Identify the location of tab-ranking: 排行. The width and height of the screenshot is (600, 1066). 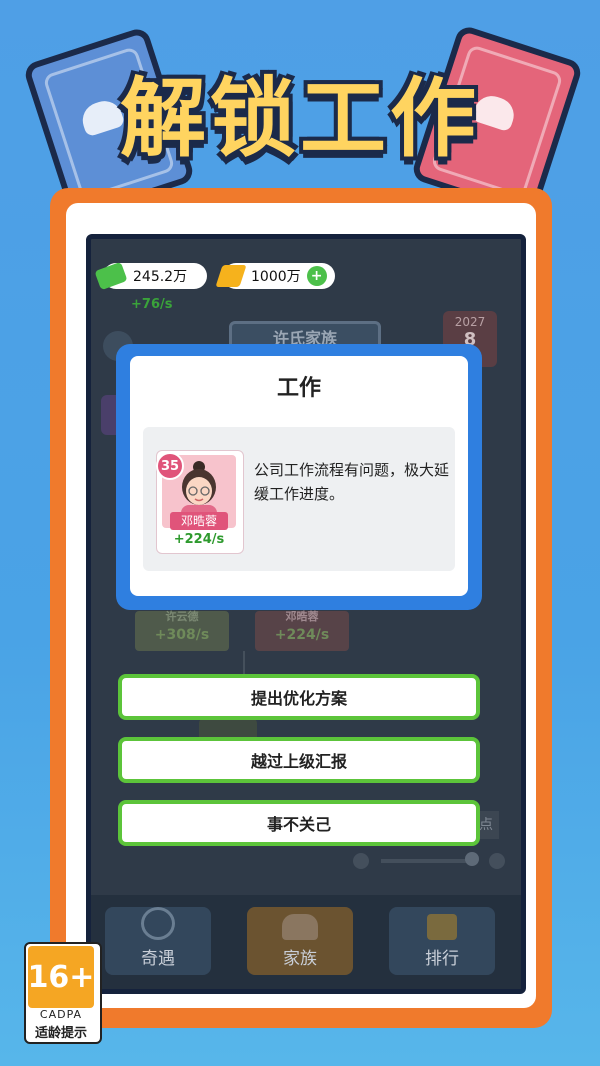
(442, 941).